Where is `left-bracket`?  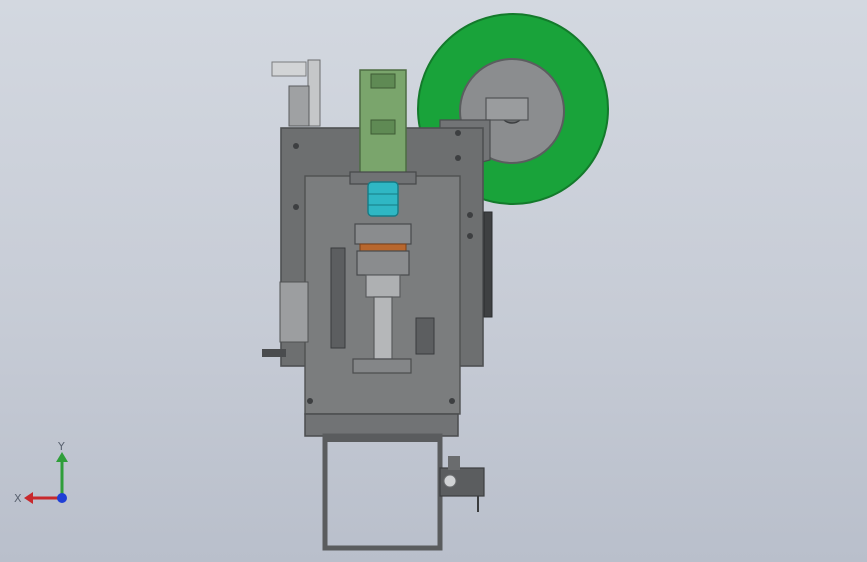 left-bracket is located at coordinates (294, 312).